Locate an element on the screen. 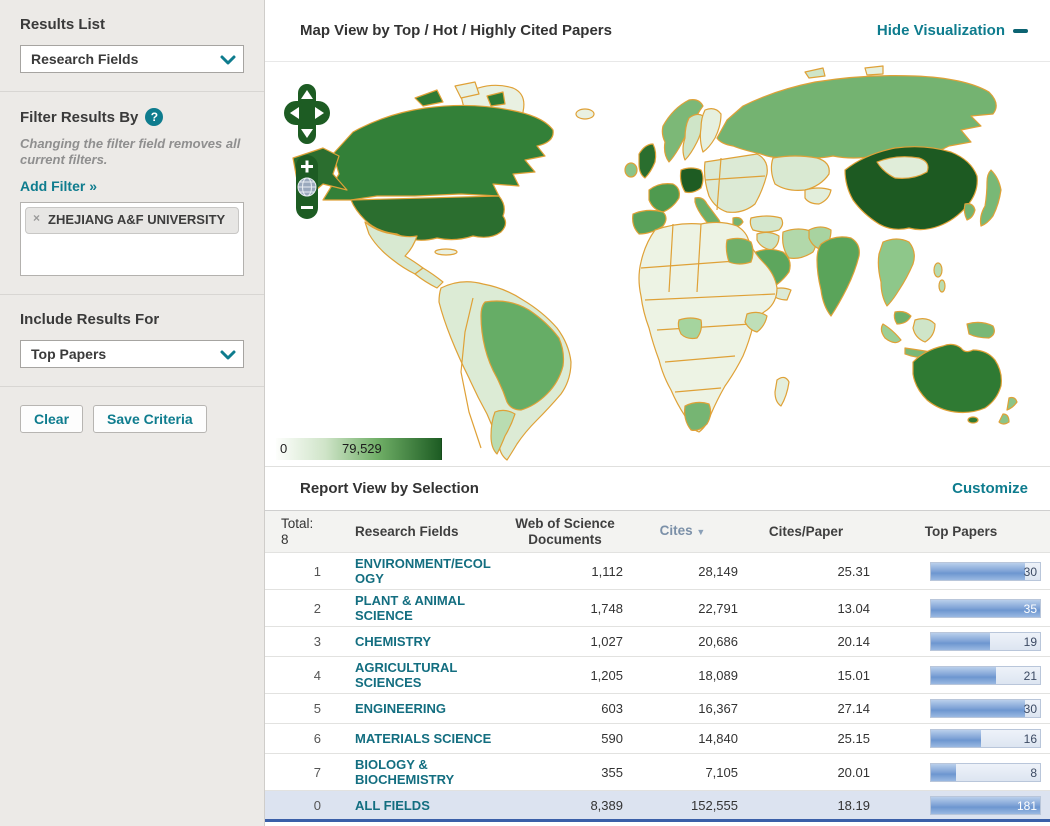 This screenshot has height=826, width=1050. report-view-header: Report View by Selection Customize is located at coordinates (657, 488).